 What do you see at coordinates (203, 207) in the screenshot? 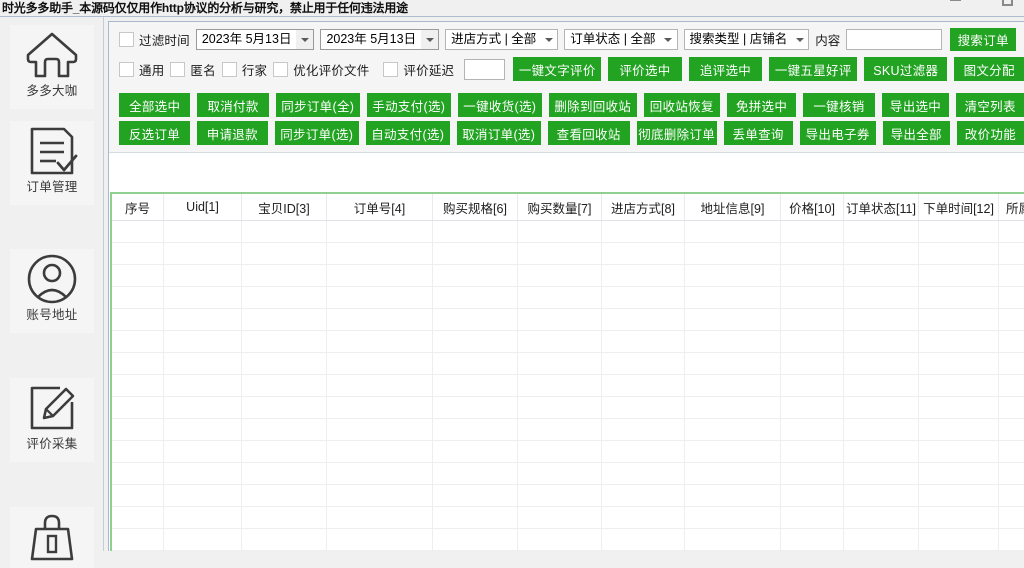
I see `table-column-header: Uid[1]` at bounding box center [203, 207].